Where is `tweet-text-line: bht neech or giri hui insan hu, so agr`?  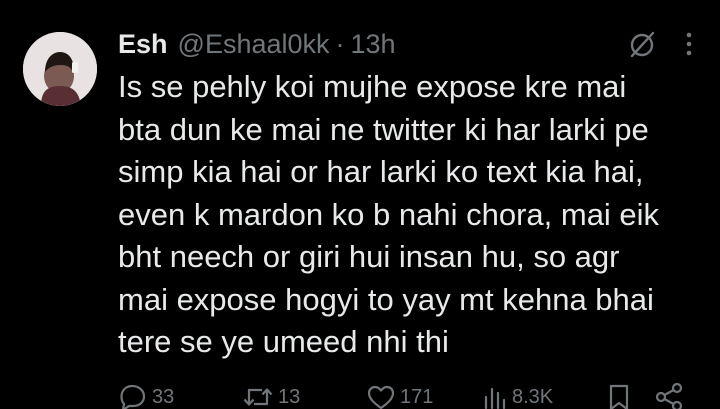 tweet-text-line: bht neech or giri hui insan hu, so agr is located at coordinates (369, 256).